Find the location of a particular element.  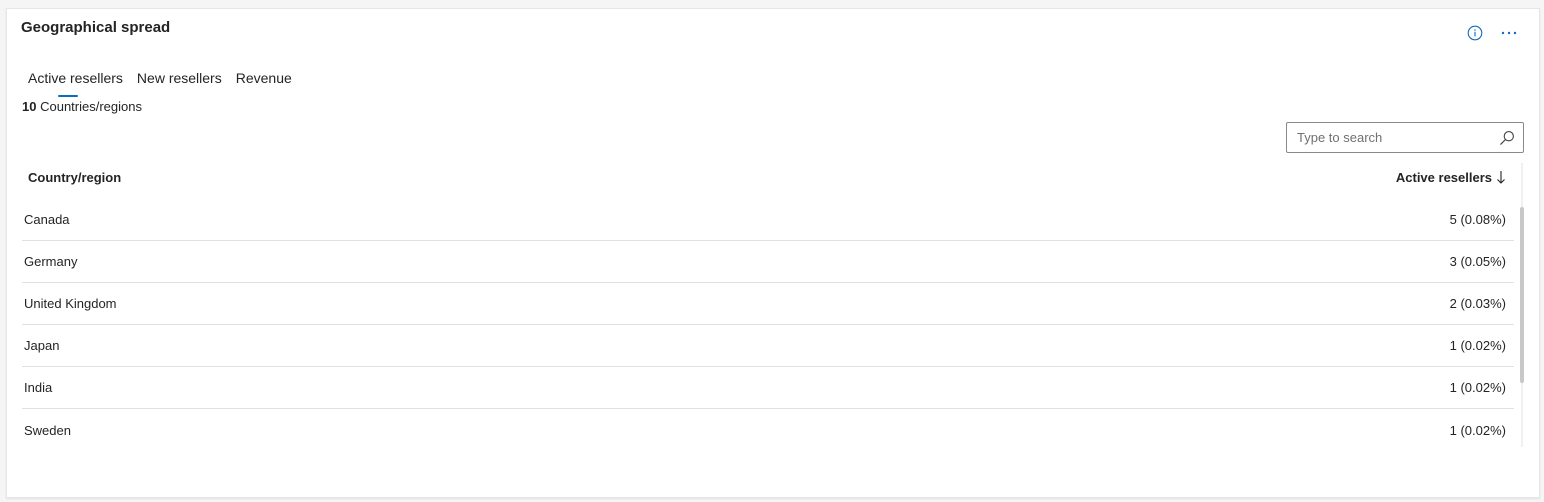

arrow-down-icon is located at coordinates (1501, 177).